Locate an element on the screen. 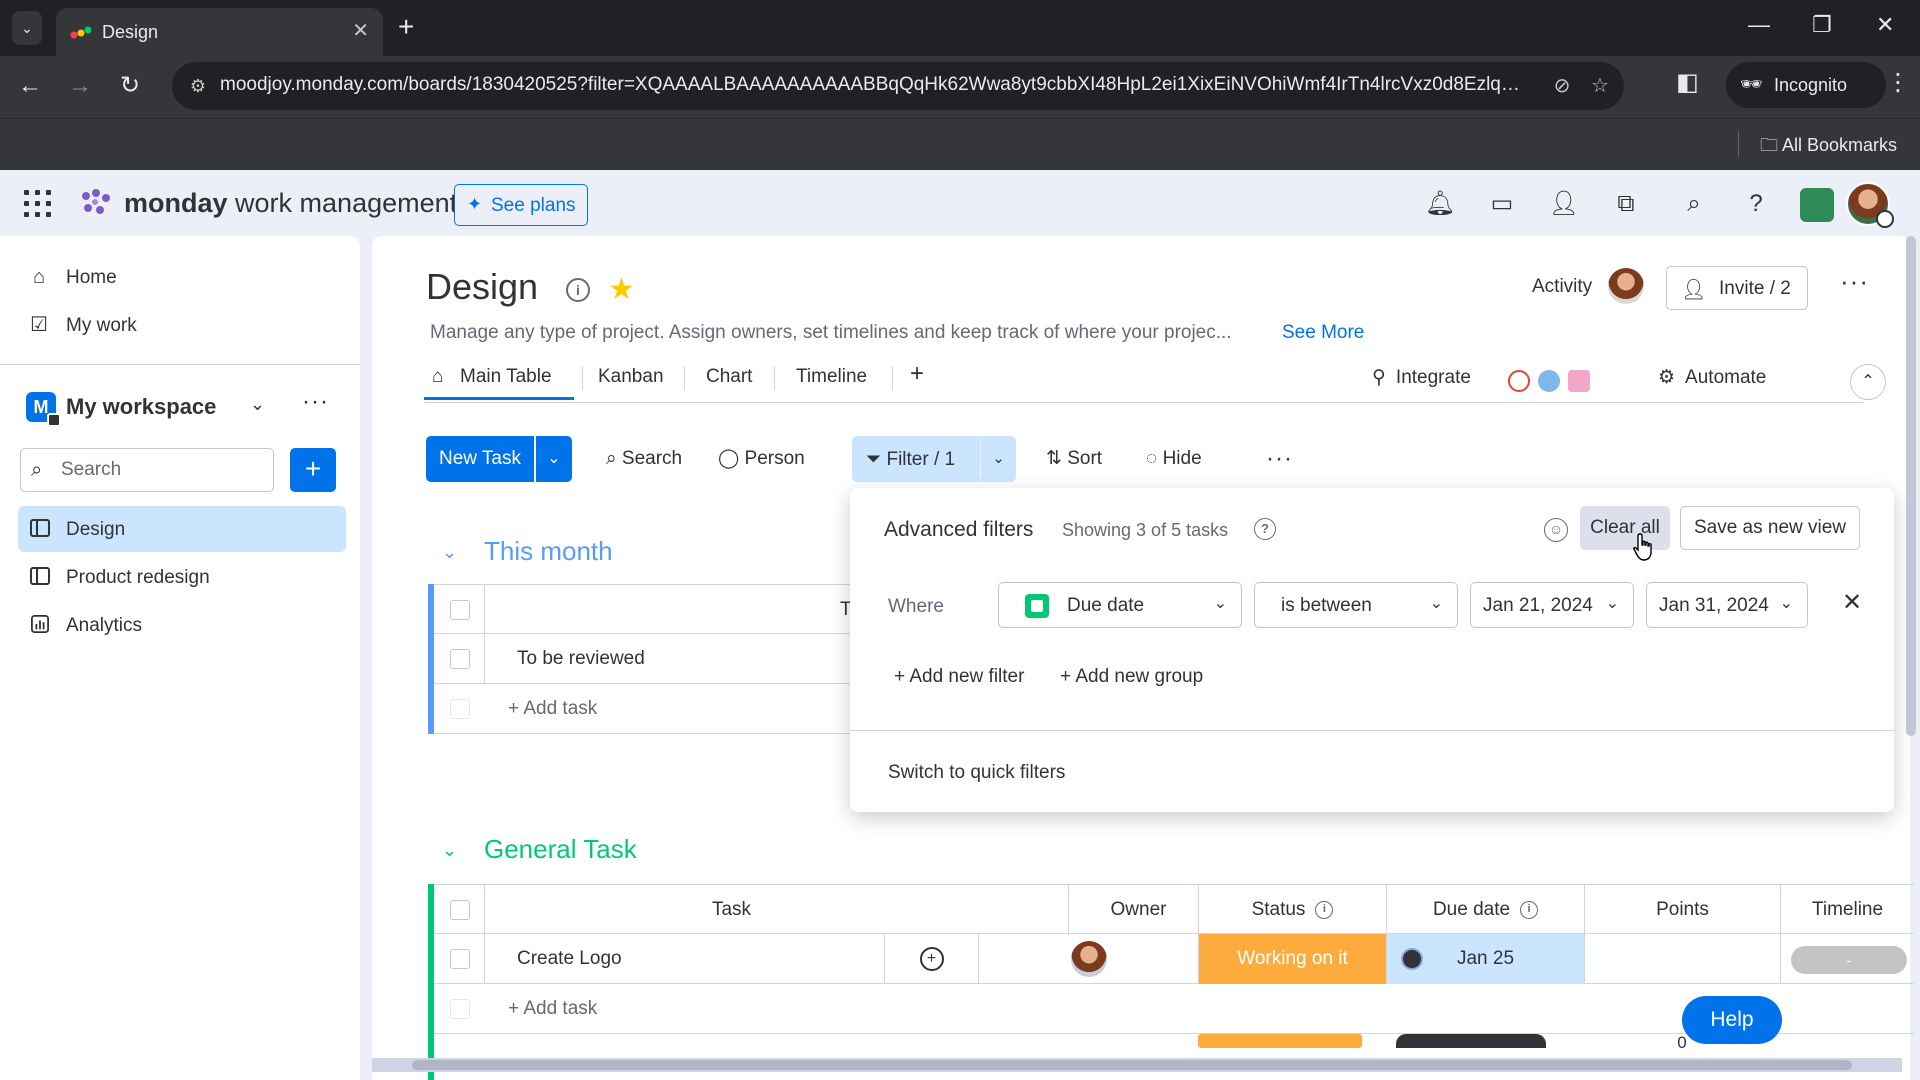  filter-to-date-select: Jan 31, 2024 ⌄ is located at coordinates (1727, 605).